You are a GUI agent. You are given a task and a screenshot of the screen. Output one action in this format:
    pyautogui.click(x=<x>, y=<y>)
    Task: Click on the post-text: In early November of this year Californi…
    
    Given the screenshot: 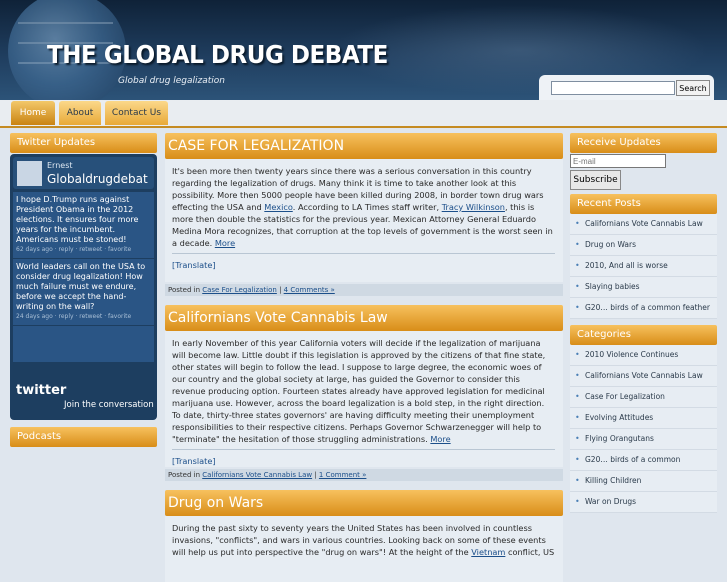 What is the action you would take?
    pyautogui.click(x=359, y=391)
    